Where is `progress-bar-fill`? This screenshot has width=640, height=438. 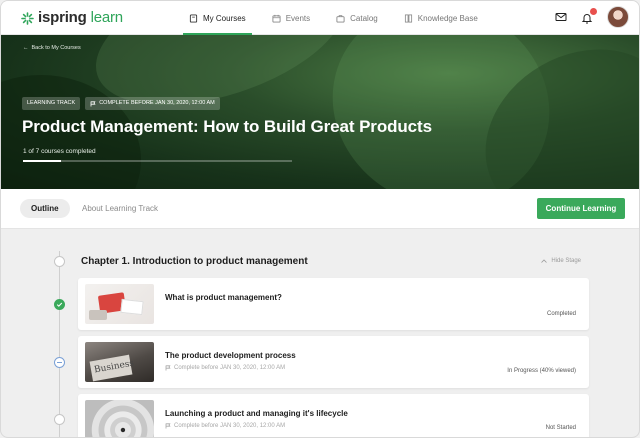
progress-bar-fill is located at coordinates (42, 161).